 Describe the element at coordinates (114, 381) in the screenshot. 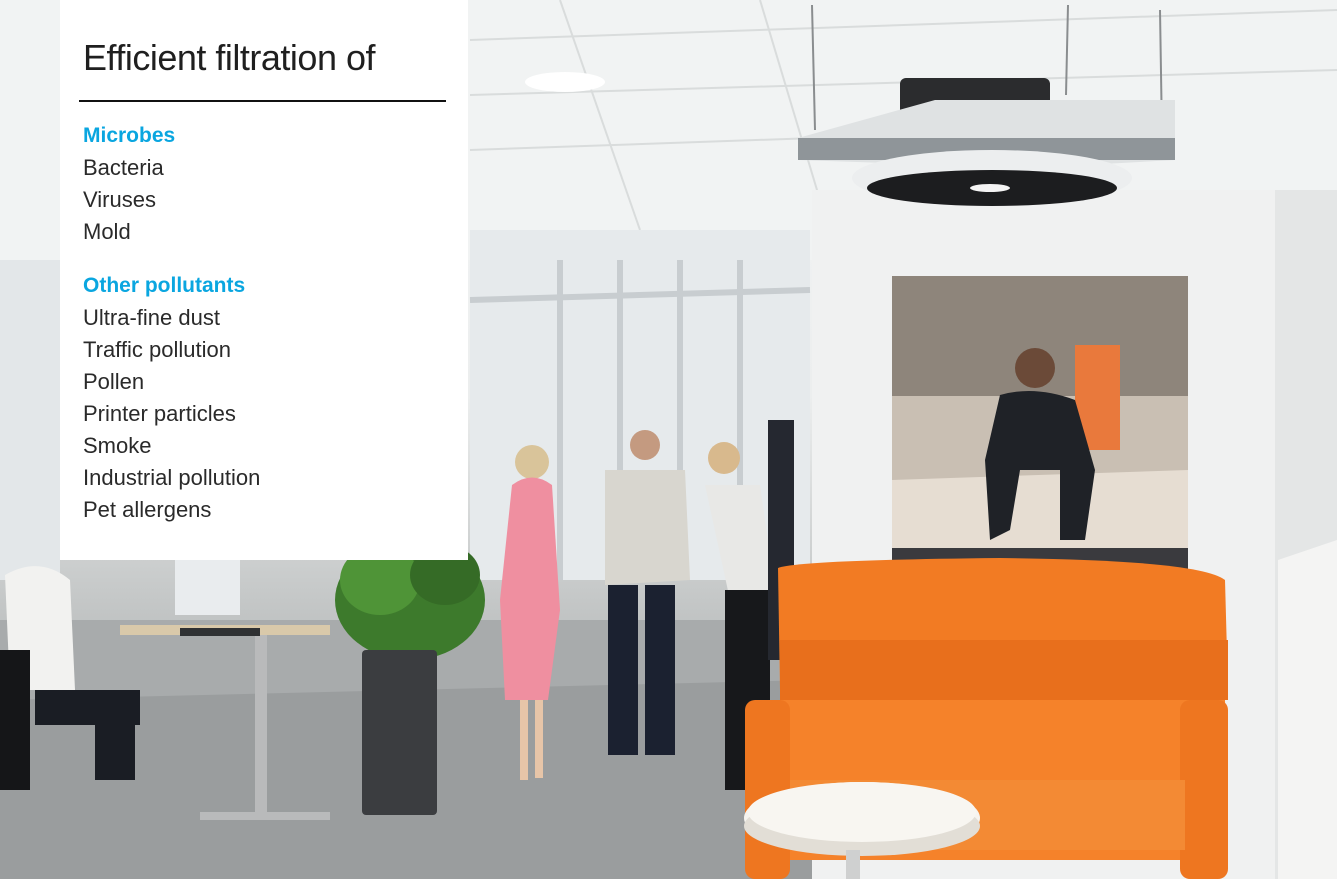

I see `list-item: Pollen` at that location.